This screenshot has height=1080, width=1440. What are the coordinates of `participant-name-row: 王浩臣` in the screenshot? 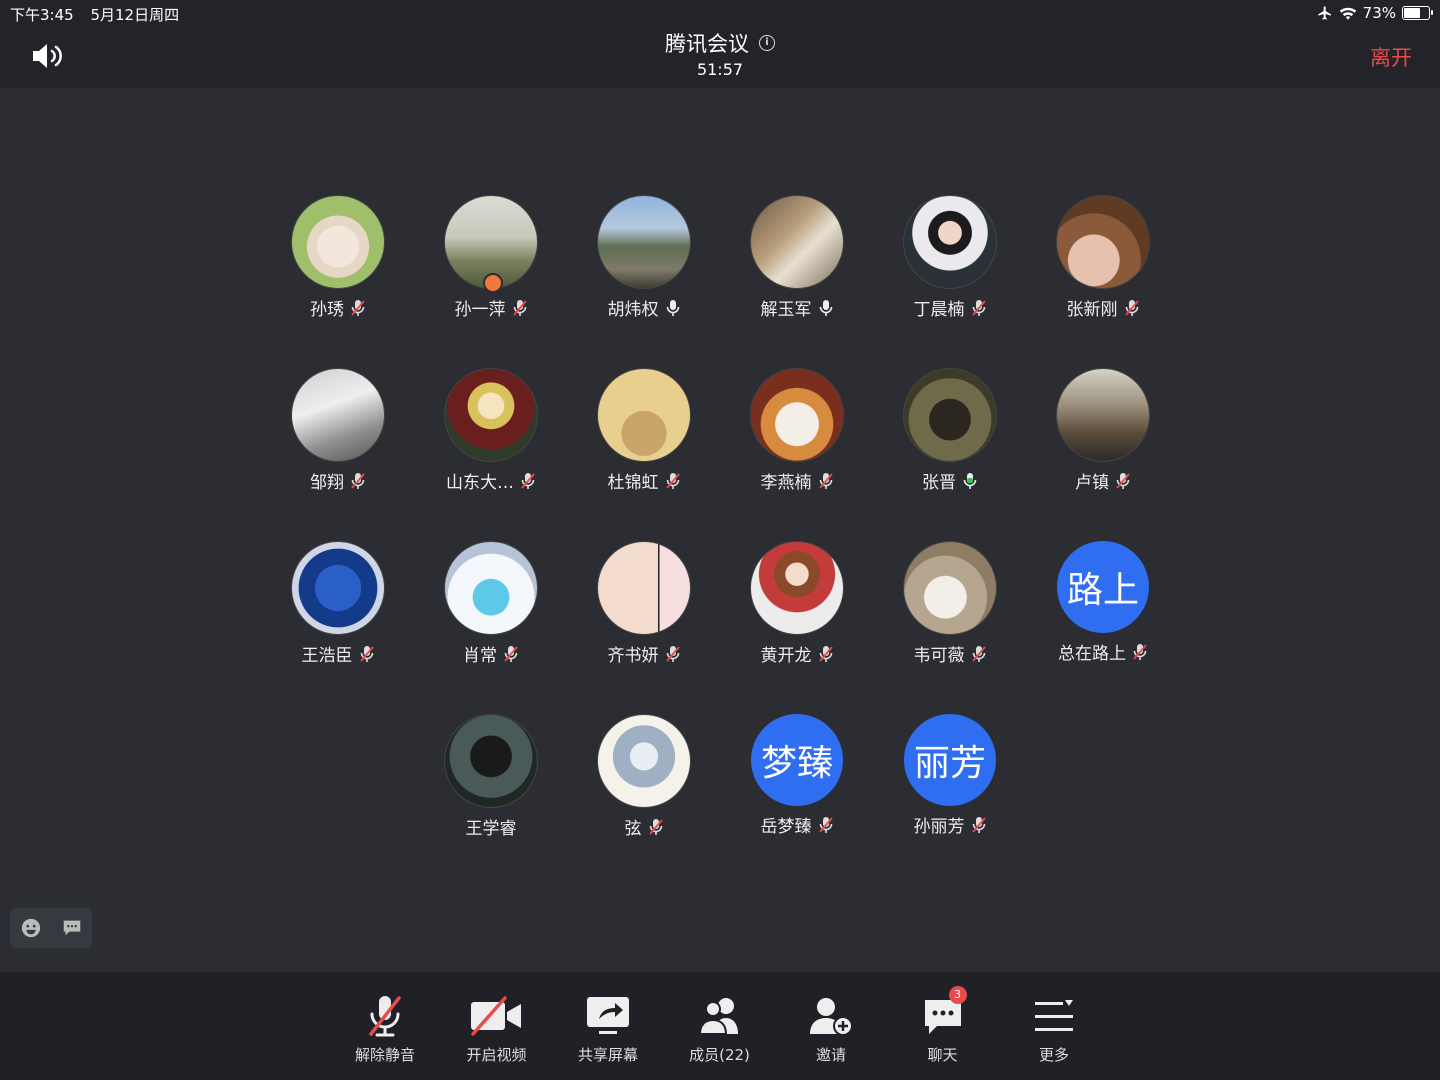 It's located at (338, 653).